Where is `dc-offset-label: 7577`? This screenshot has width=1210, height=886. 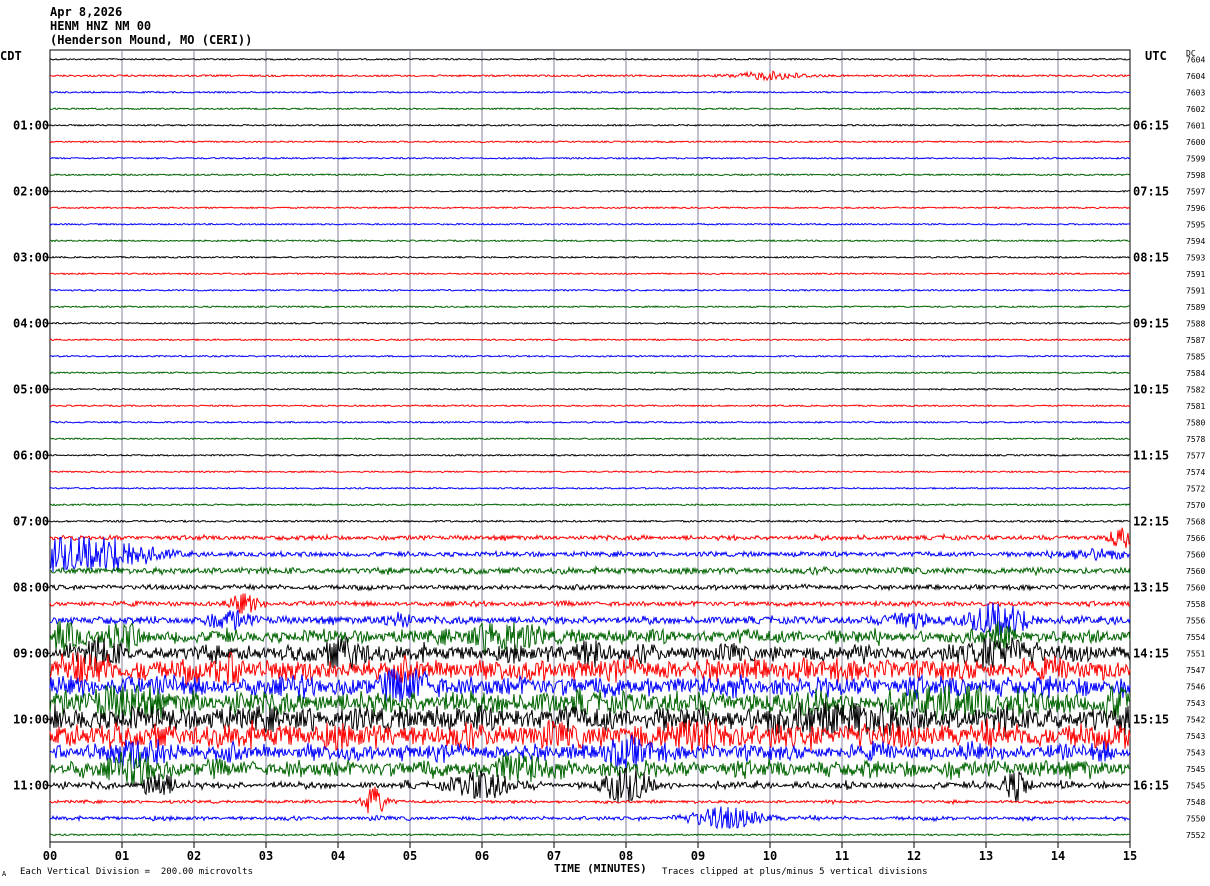 dc-offset-label: 7577 is located at coordinates (1195, 455).